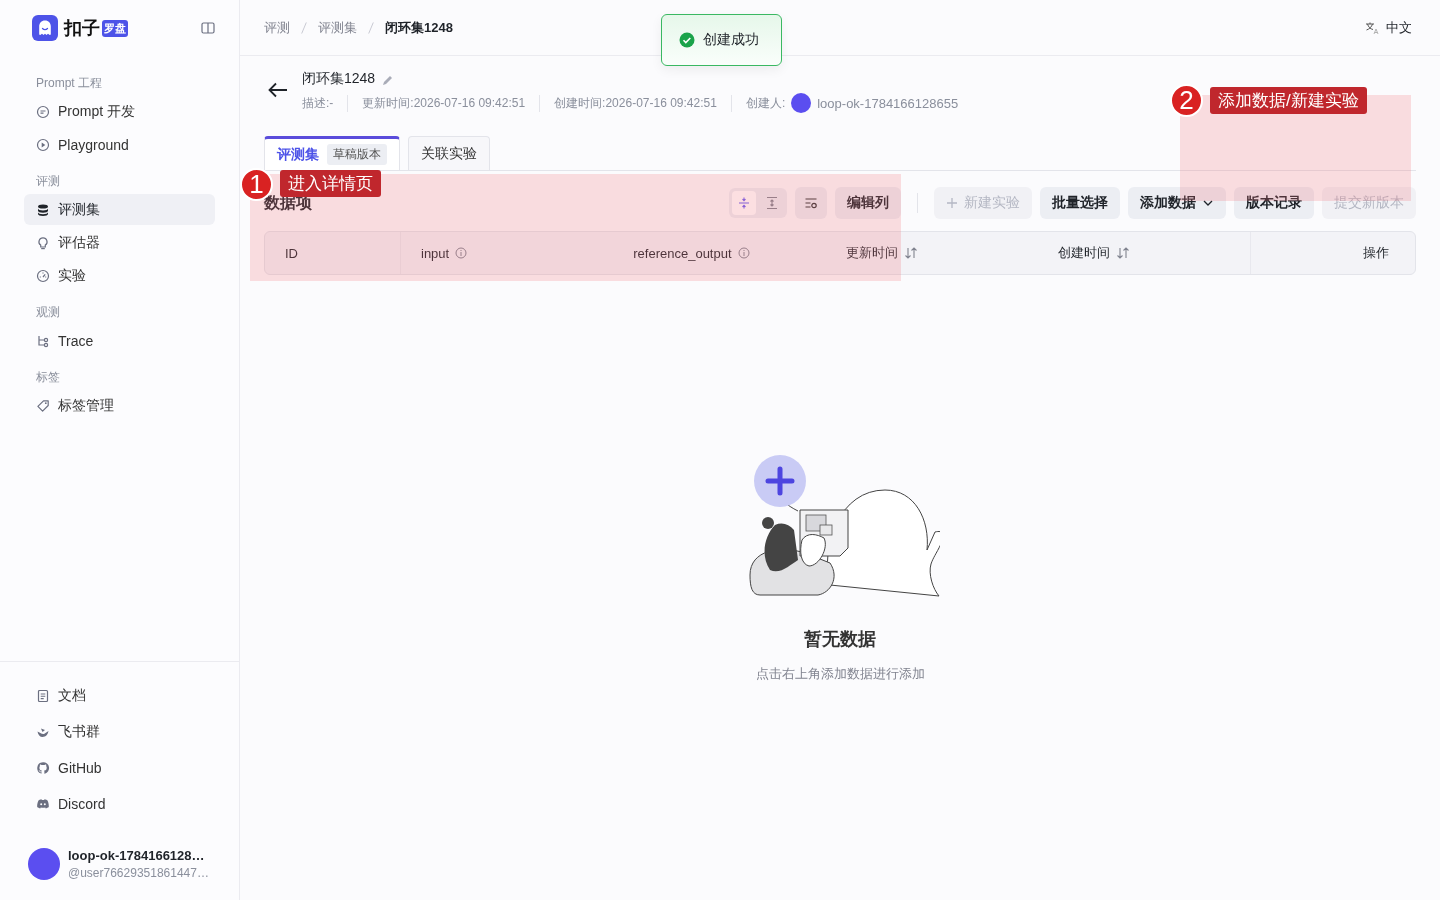  Describe the element at coordinates (1288, 100) in the screenshot. I see `annotation-label: 添加数据/新建实验` at that location.